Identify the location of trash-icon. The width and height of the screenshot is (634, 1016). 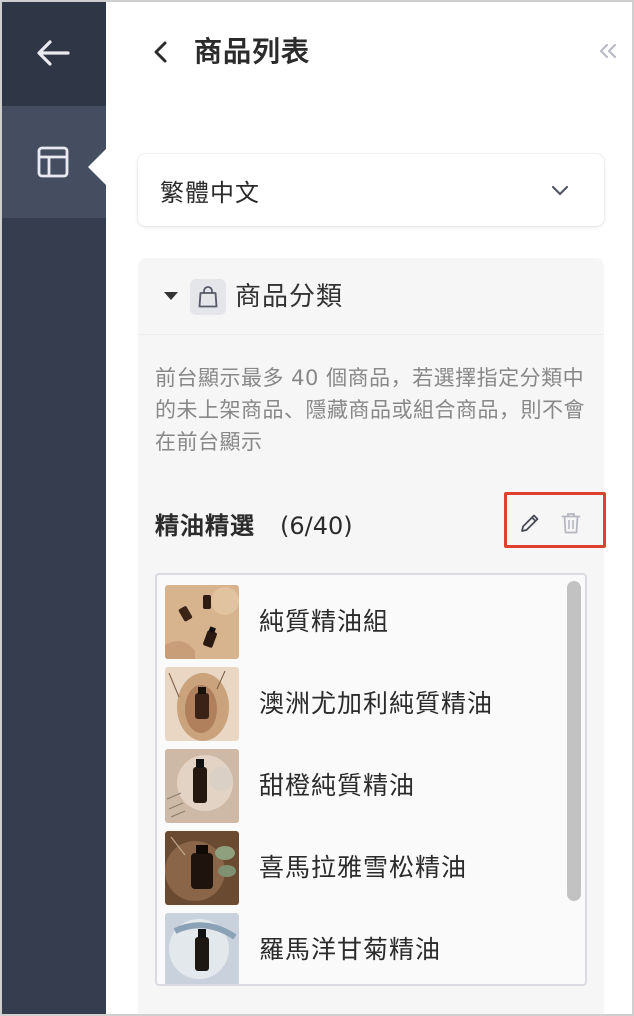
(571, 523).